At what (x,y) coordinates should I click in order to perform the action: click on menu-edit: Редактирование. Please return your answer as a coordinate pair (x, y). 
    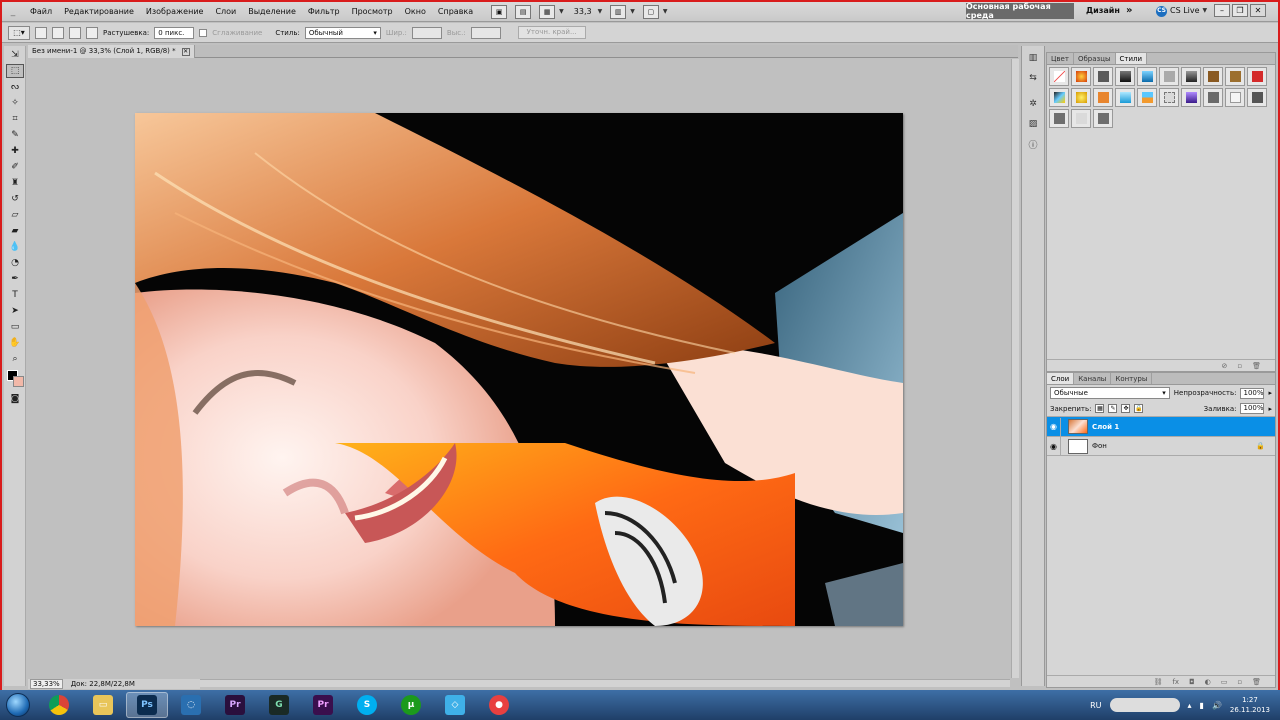
    Looking at the image, I should click on (99, 12).